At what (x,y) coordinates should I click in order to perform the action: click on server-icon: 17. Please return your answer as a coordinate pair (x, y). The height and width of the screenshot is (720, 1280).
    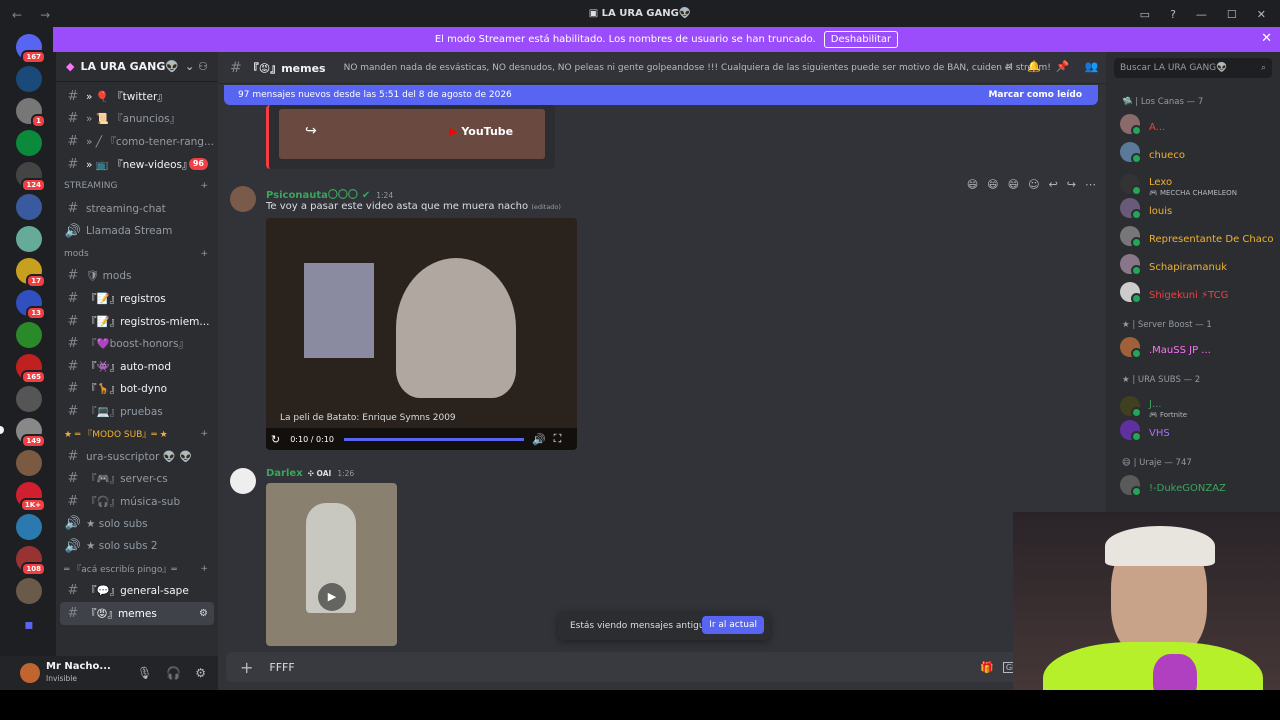
    Looking at the image, I should click on (31, 273).